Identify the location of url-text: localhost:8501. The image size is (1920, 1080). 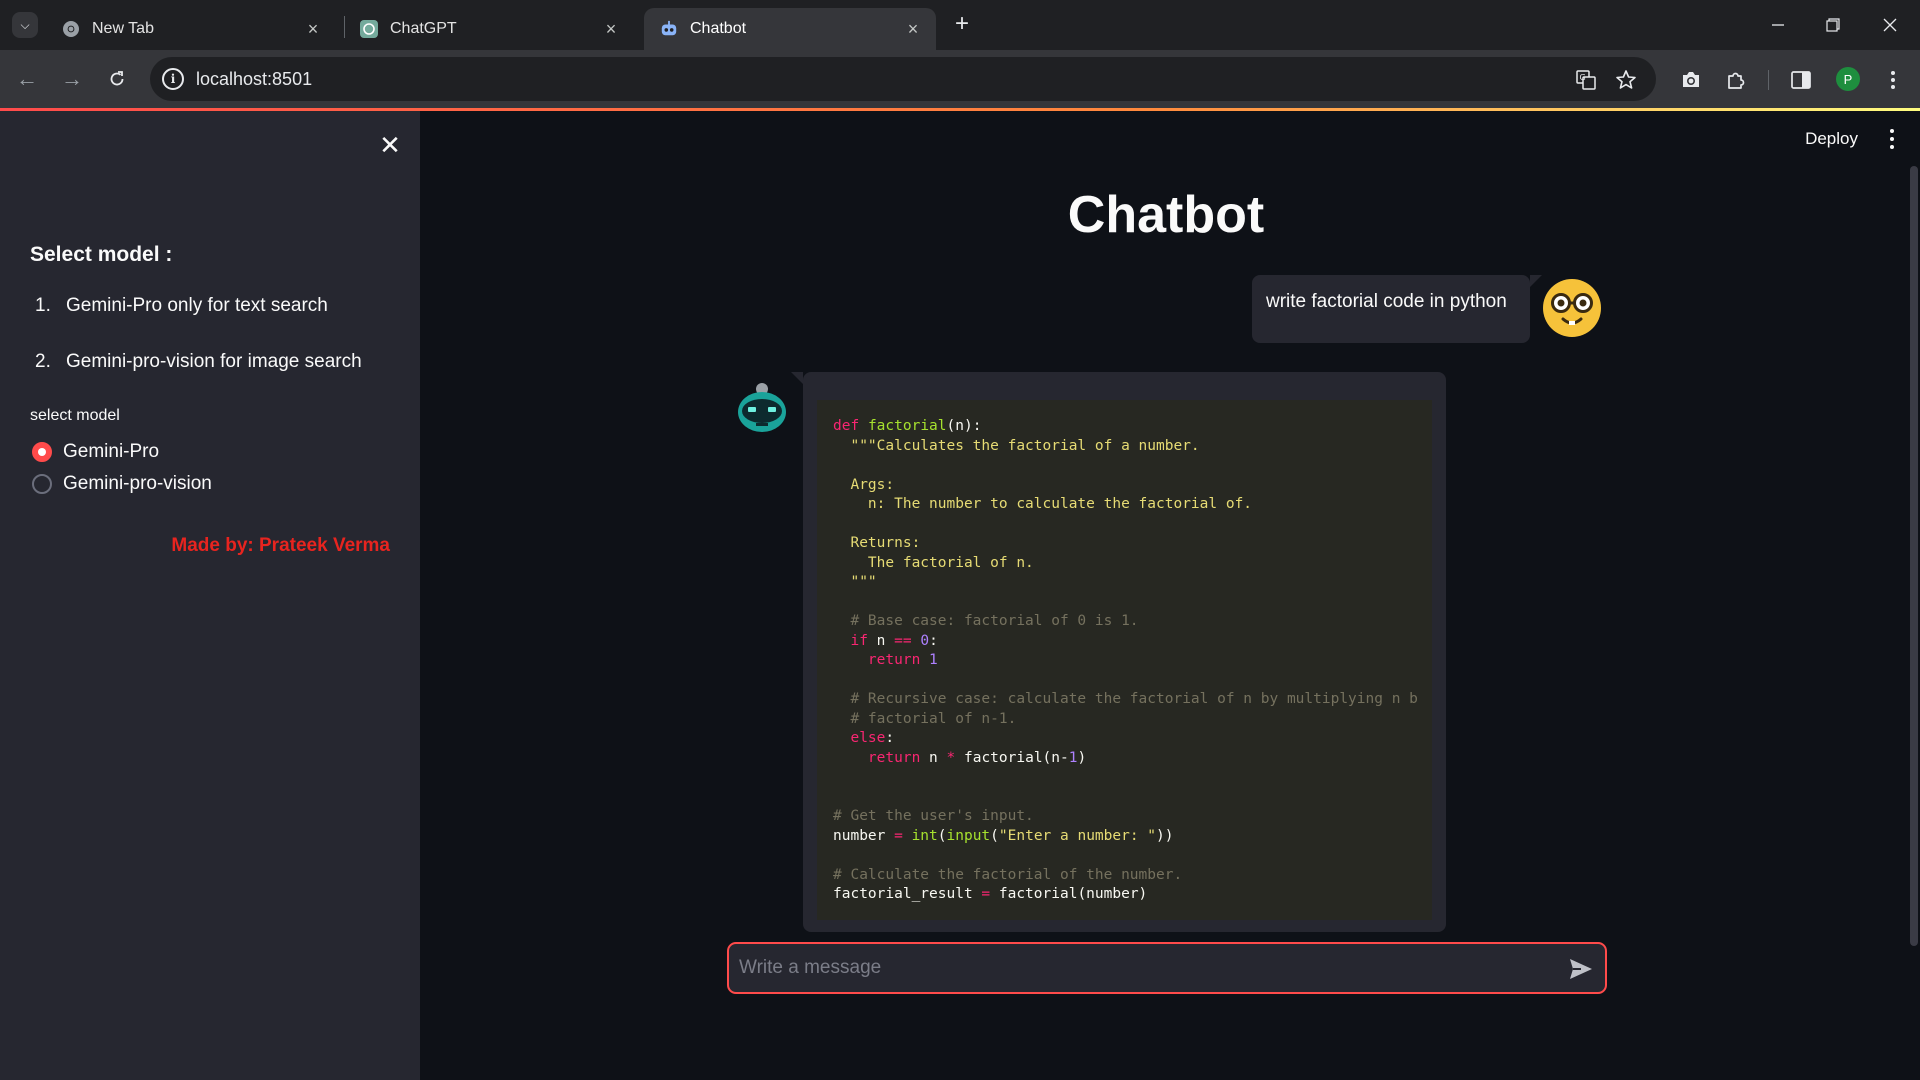
(254, 79).